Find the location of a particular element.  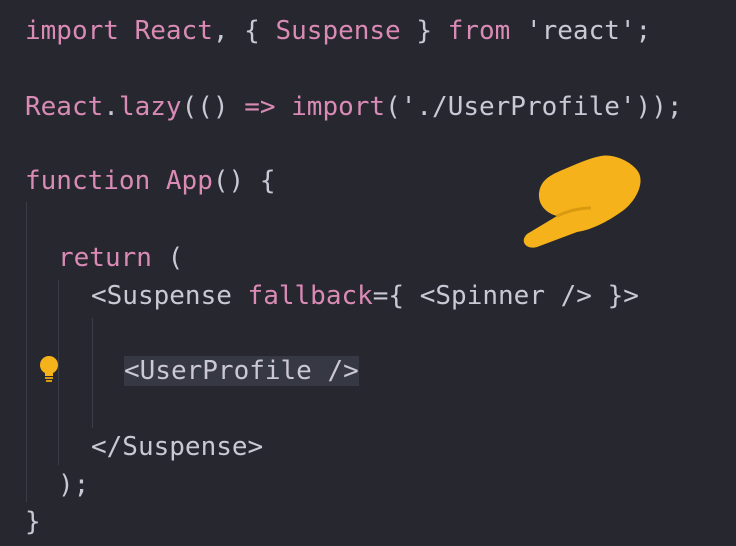

left-brace: { is located at coordinates (252, 31).